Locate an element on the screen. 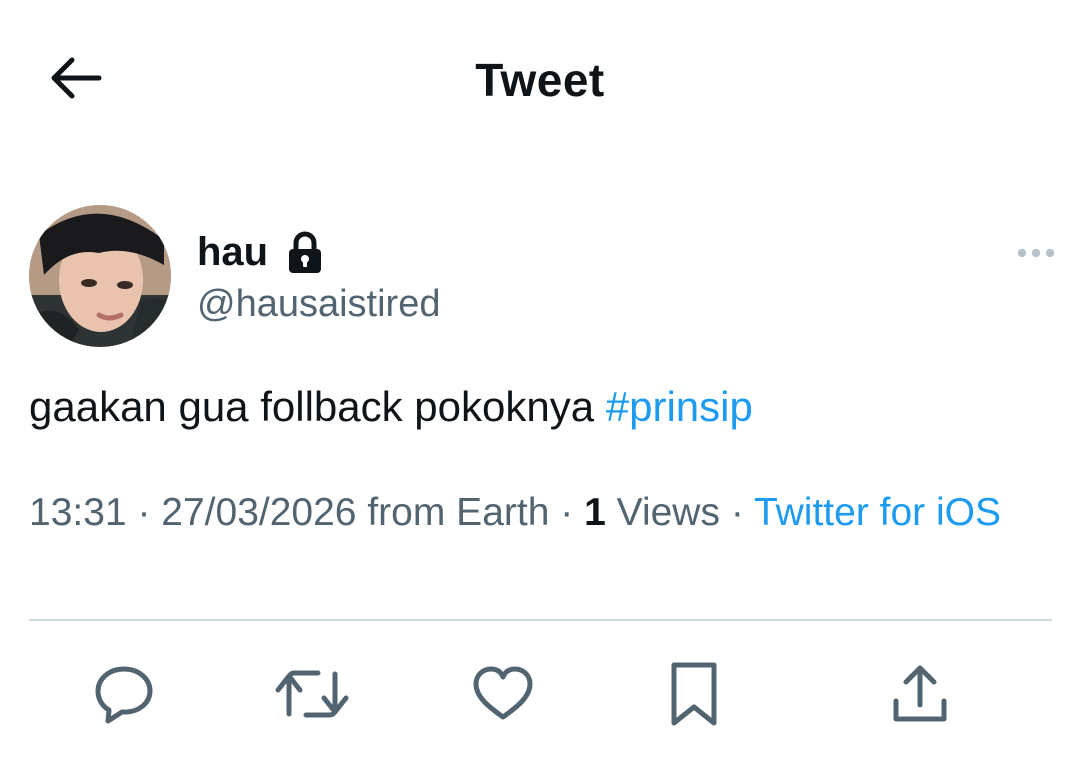  share-button is located at coordinates (920, 694).